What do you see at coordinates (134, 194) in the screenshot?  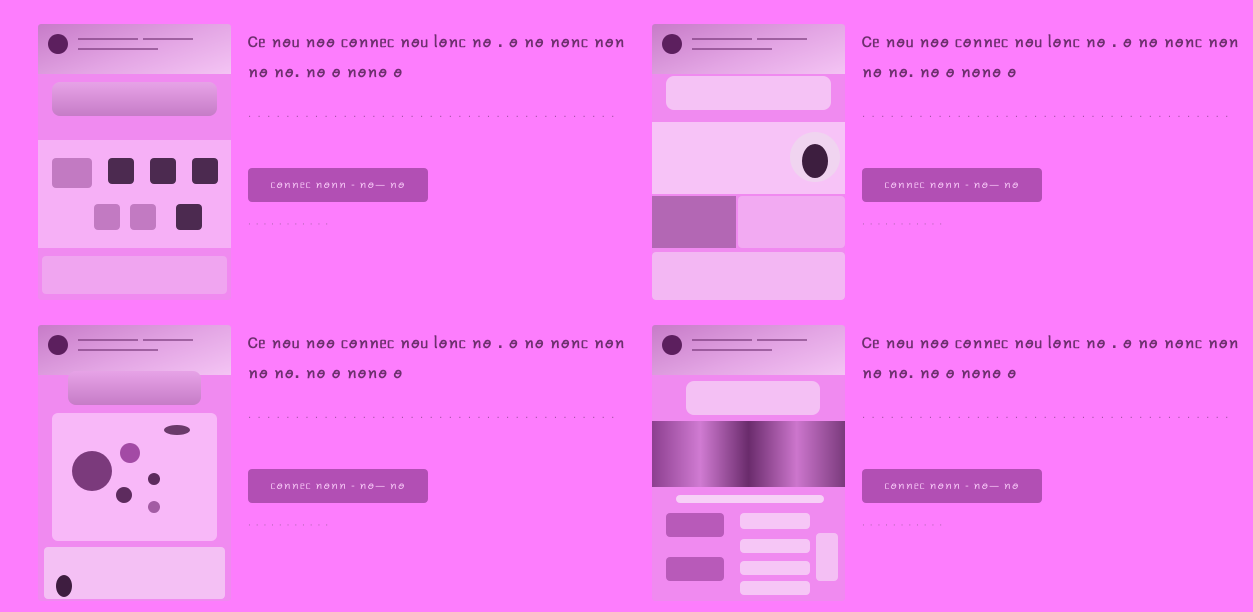 I see `preview-gallery` at bounding box center [134, 194].